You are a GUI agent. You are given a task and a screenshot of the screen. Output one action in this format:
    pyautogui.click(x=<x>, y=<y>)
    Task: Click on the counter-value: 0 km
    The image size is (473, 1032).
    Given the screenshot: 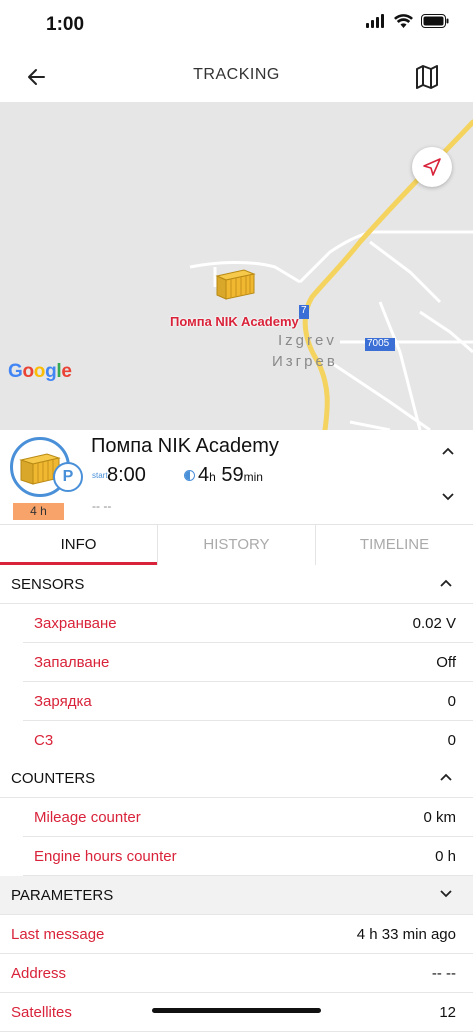 What is the action you would take?
    pyautogui.click(x=439, y=817)
    